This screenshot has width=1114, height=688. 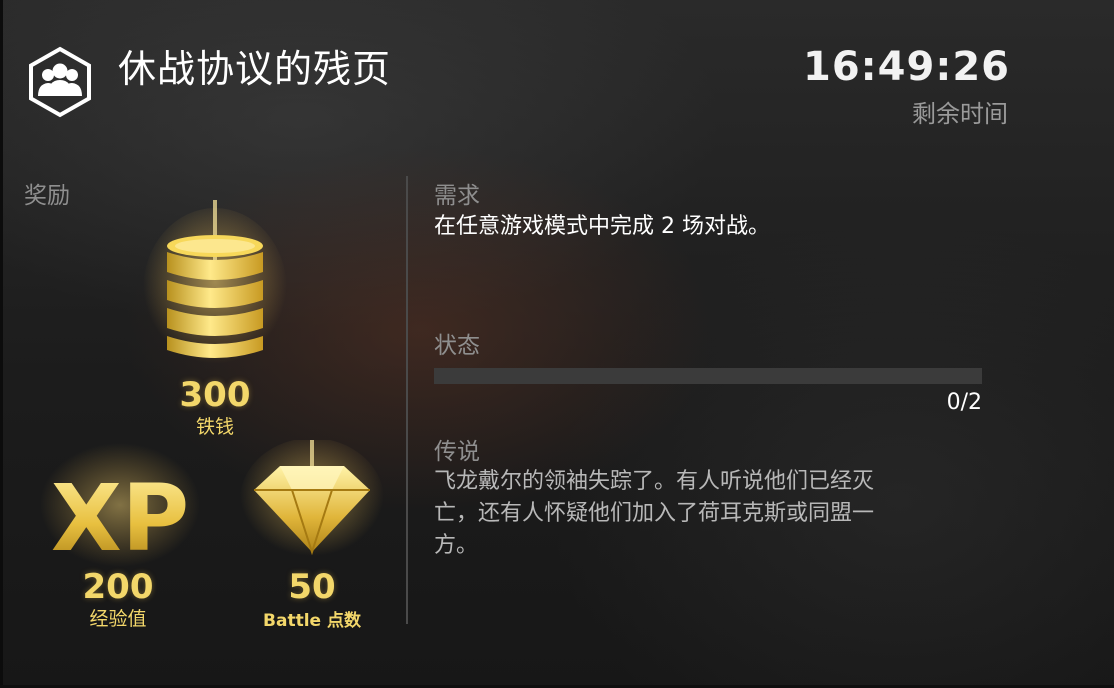 I want to click on reward-xp-value: 200, so click(x=118, y=587).